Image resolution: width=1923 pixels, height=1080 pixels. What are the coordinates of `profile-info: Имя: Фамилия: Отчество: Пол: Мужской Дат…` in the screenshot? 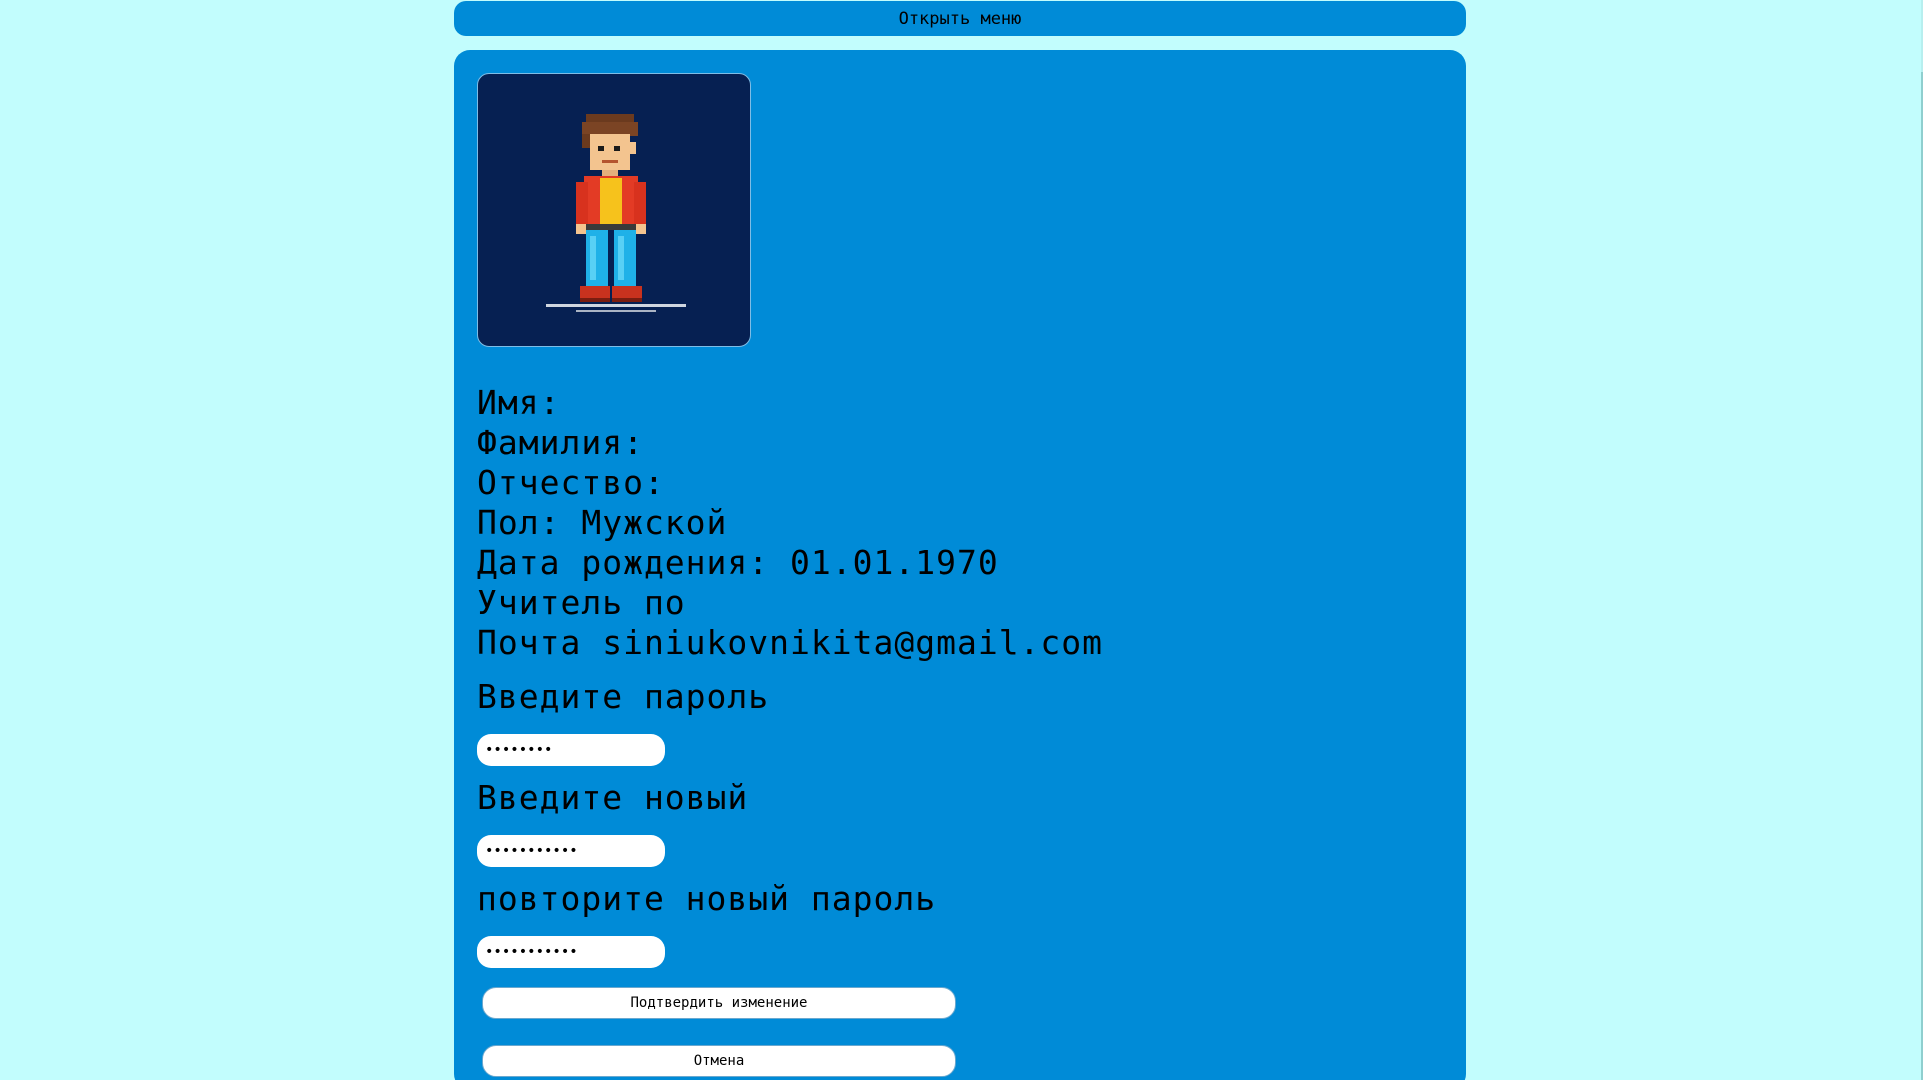 It's located at (790, 523).